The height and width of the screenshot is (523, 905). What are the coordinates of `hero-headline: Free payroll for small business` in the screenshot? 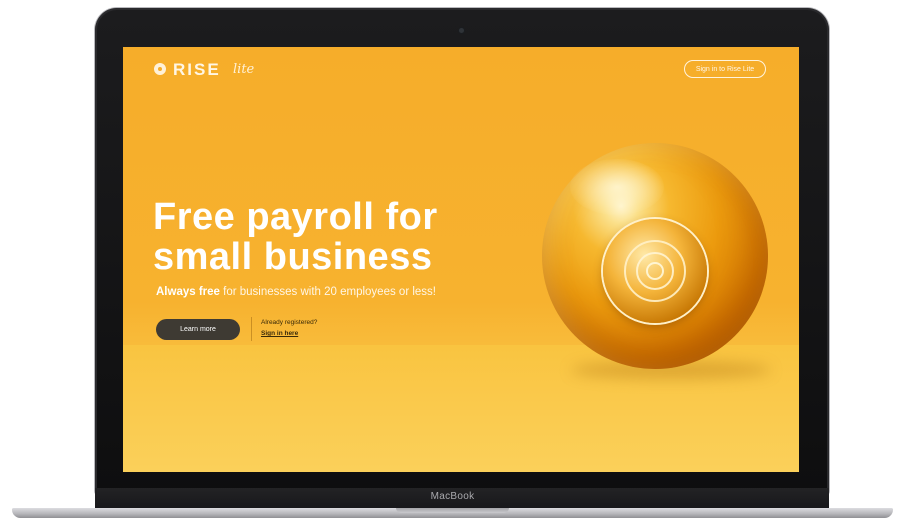 It's located at (295, 237).